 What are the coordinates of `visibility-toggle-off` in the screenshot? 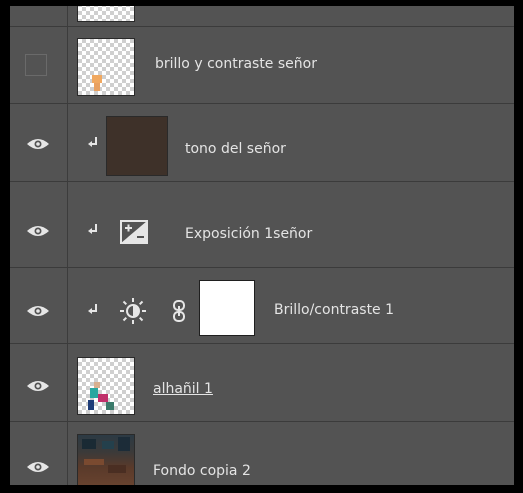 It's located at (36, 65).